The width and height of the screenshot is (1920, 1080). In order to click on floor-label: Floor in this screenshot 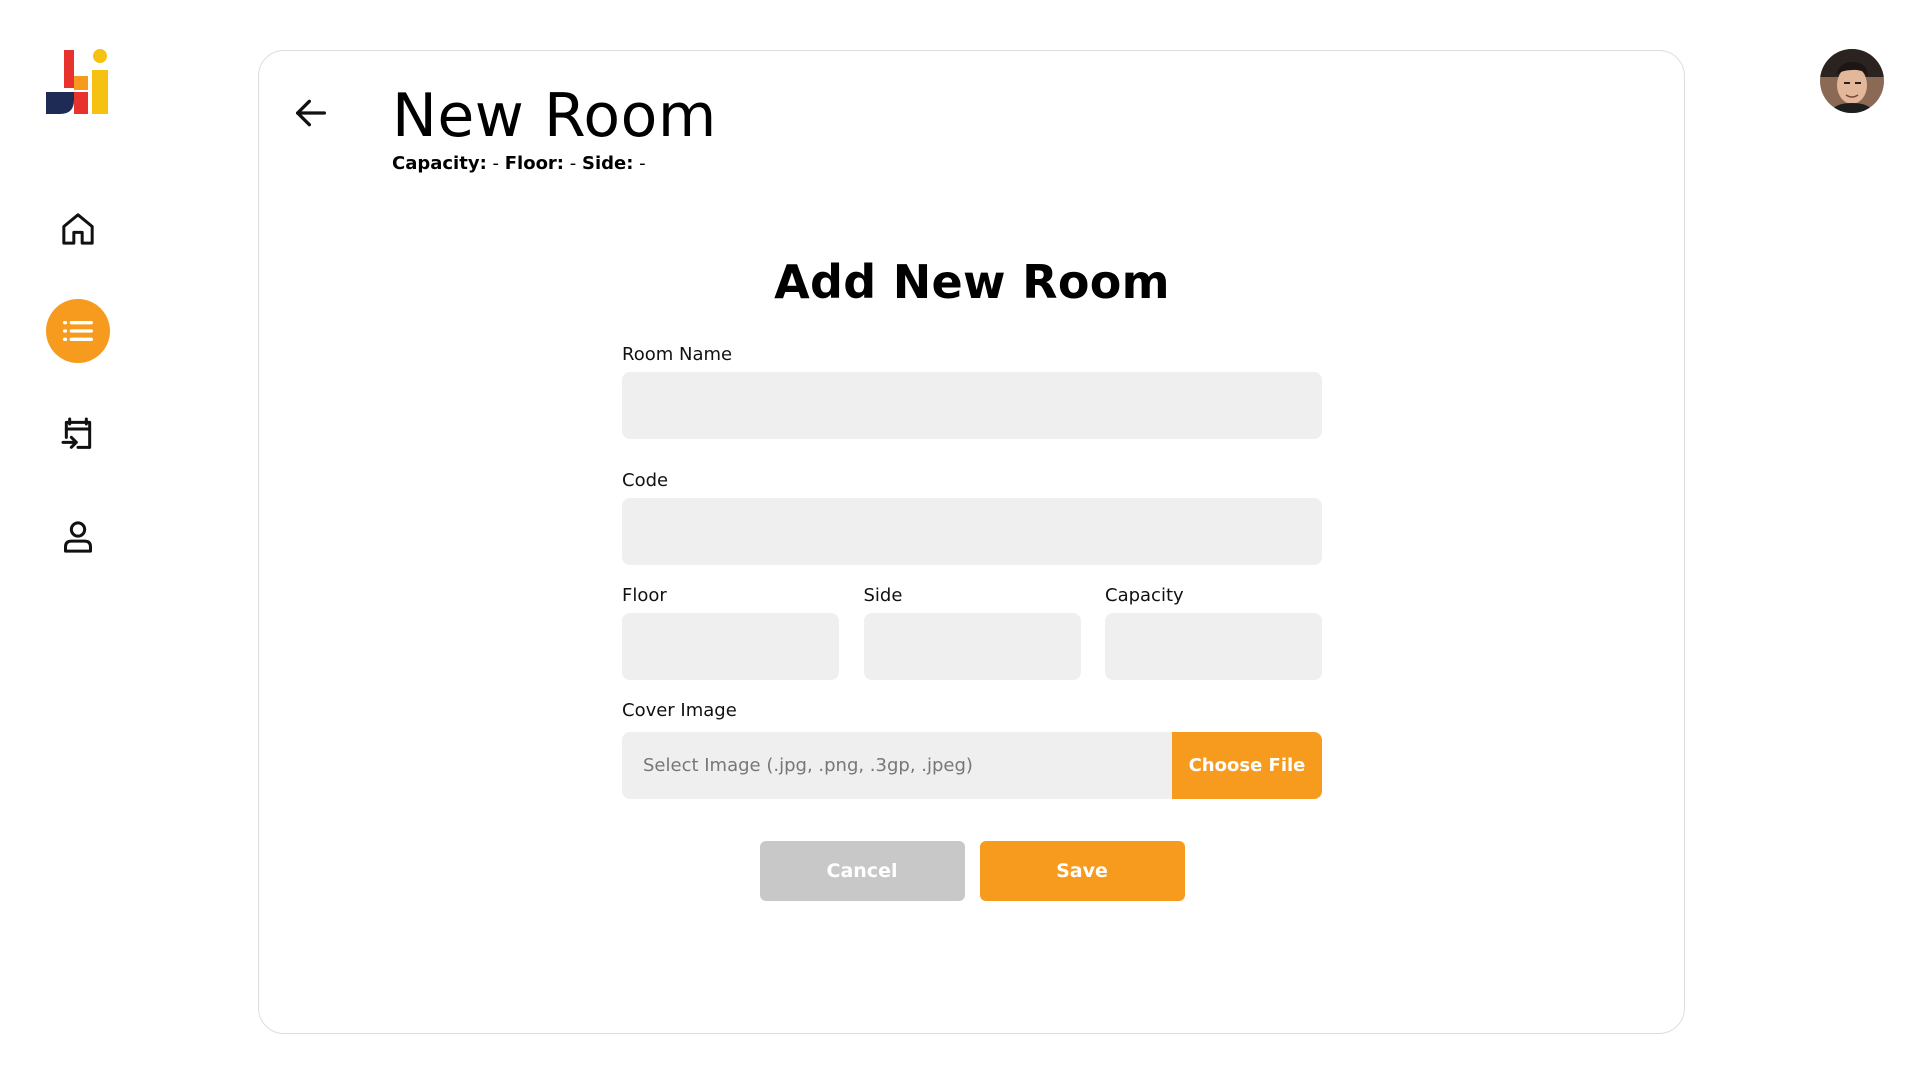, I will do `click(644, 595)`.